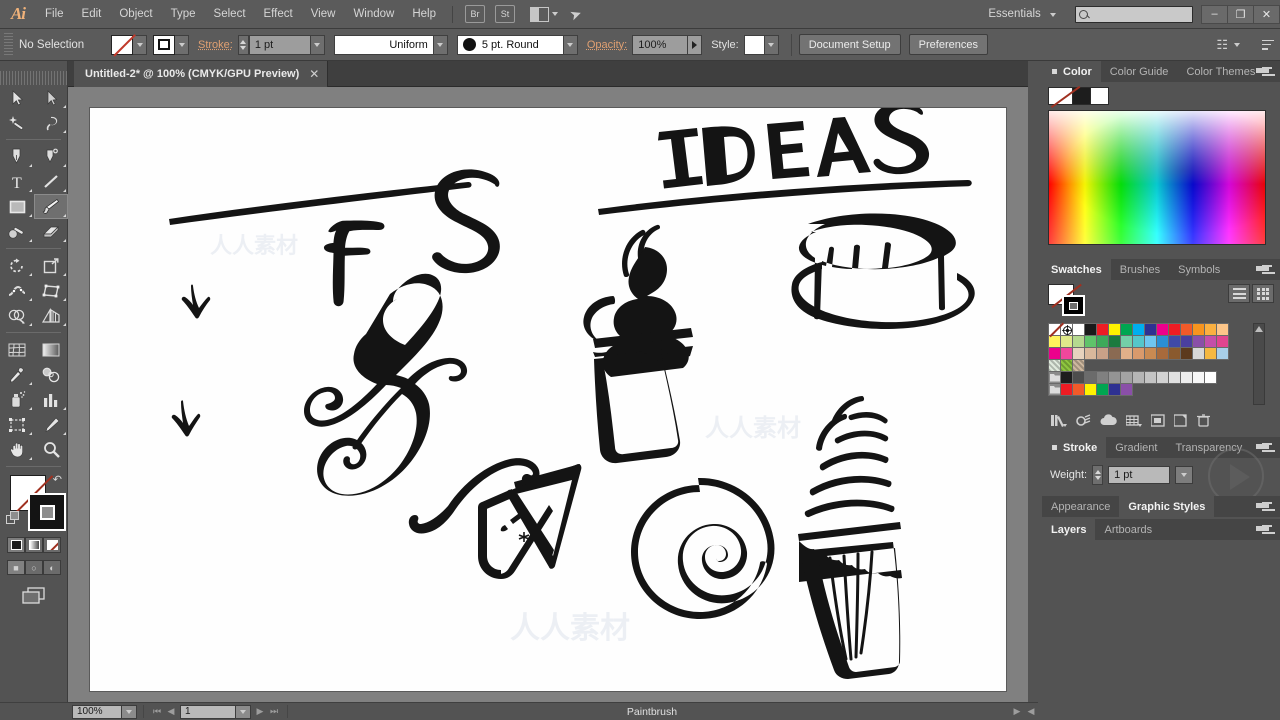 The height and width of the screenshot is (720, 1280). I want to click on stroke-weight-control: 1 pt, so click(281, 44).